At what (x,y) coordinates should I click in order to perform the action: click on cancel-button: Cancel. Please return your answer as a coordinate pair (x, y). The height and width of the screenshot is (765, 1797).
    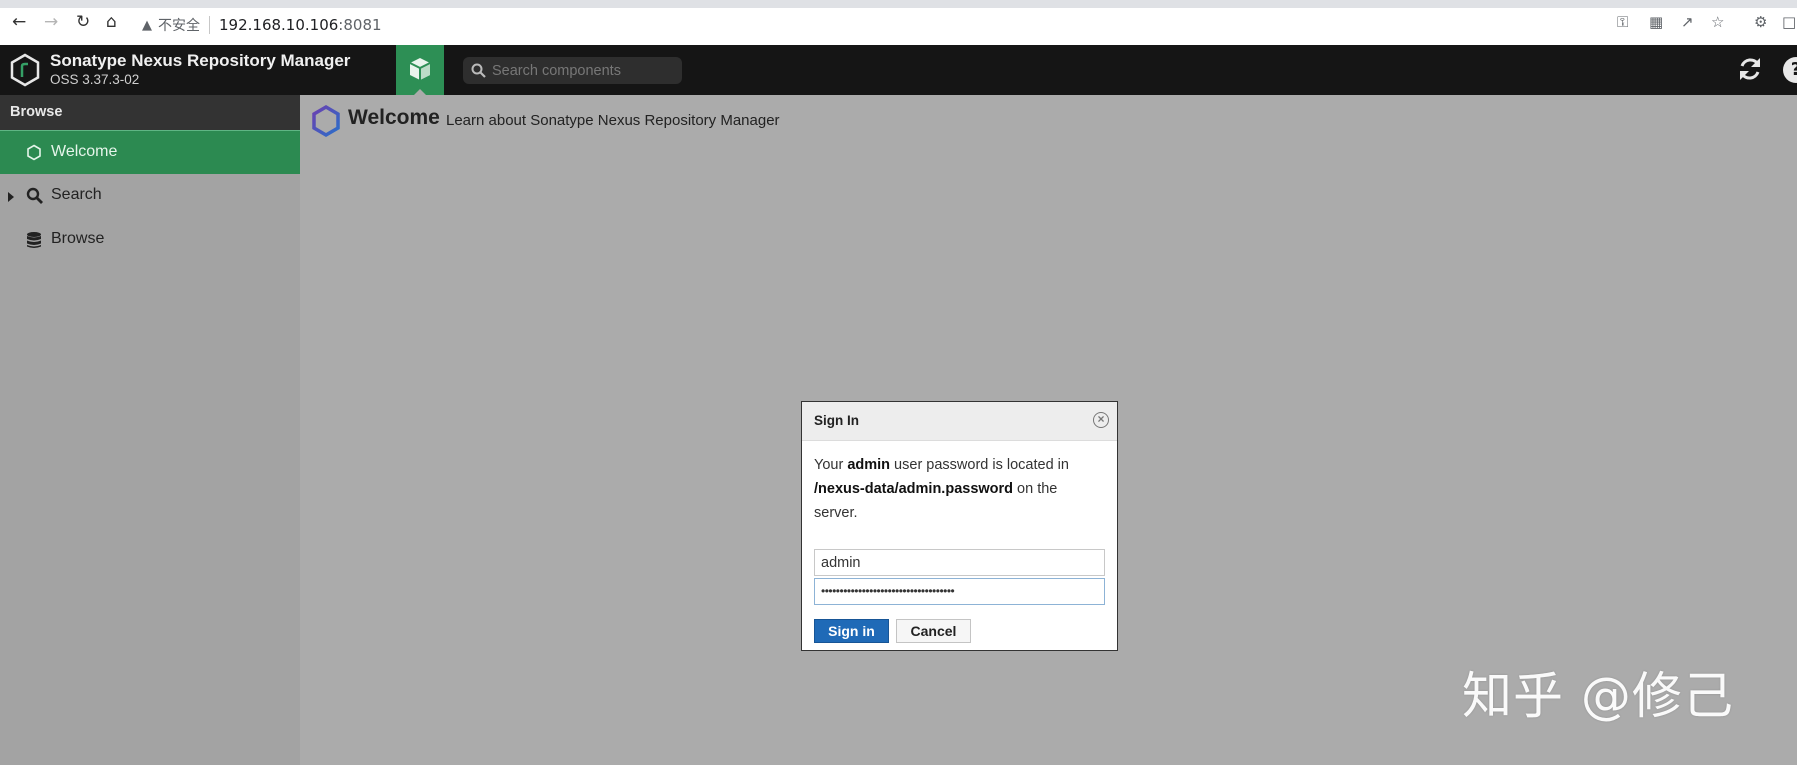
    Looking at the image, I should click on (933, 631).